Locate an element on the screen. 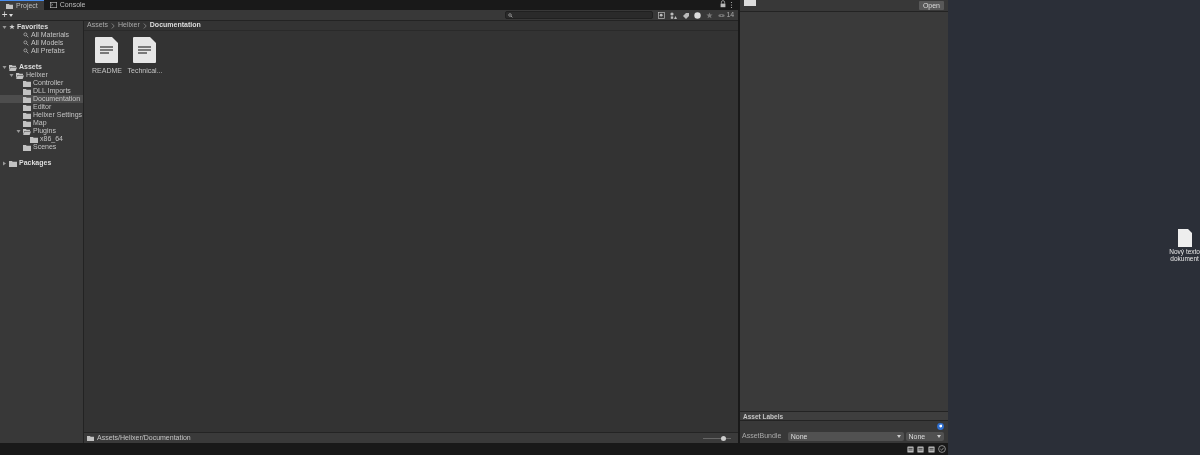 This screenshot has height=455, width=1200. add-button: + is located at coordinates (7, 15).